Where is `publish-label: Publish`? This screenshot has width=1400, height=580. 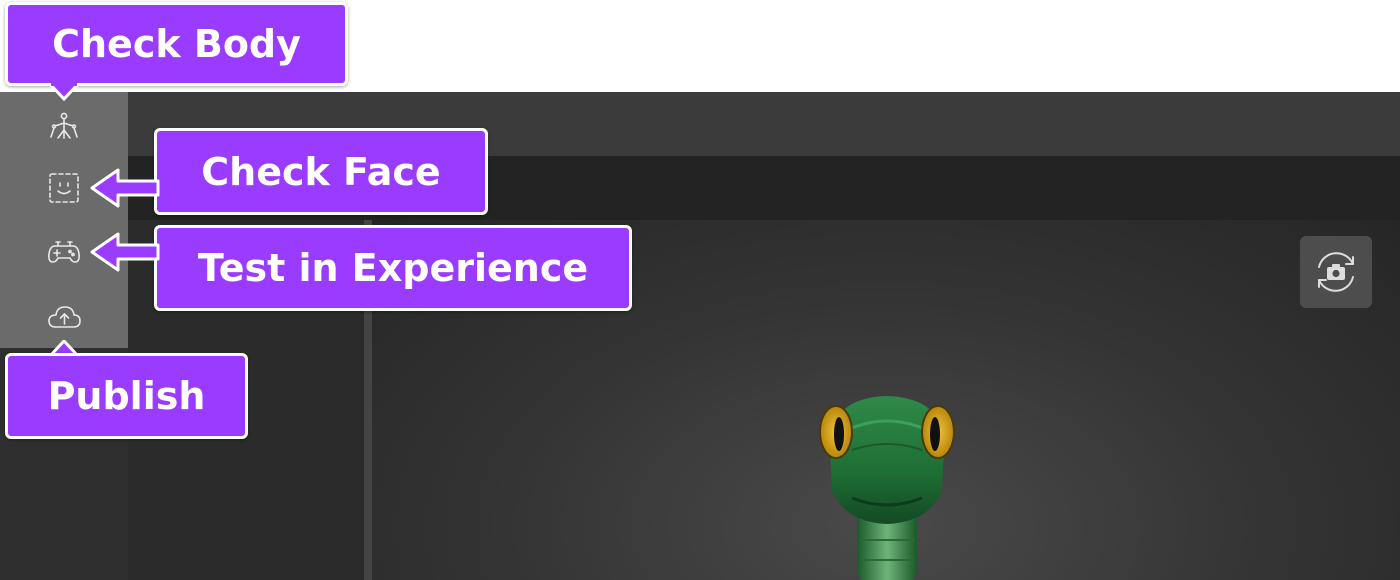 publish-label: Publish is located at coordinates (126, 396).